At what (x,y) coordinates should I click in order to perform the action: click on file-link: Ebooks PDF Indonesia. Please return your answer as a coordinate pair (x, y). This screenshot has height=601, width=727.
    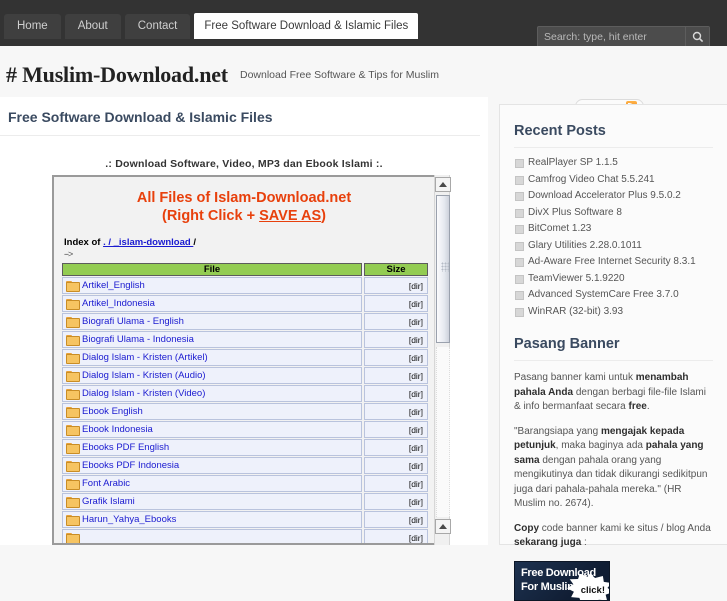
    Looking at the image, I should click on (130, 465).